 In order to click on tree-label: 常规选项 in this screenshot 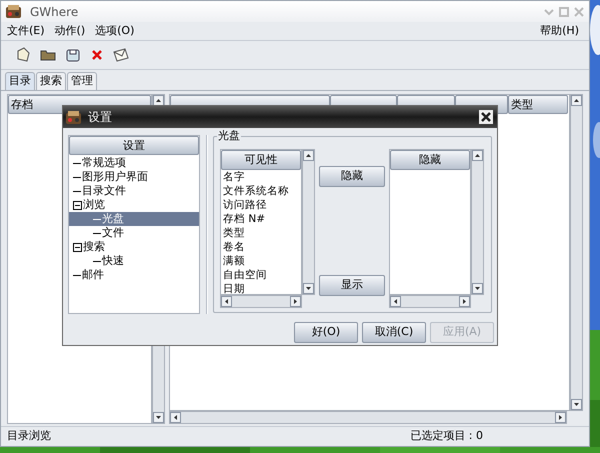, I will do `click(104, 163)`.